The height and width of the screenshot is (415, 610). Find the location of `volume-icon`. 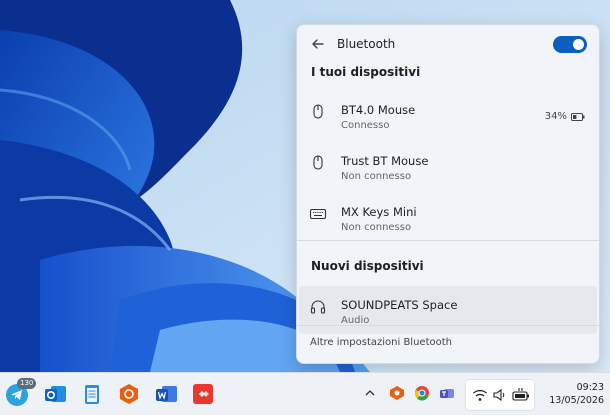

volume-icon is located at coordinates (499, 395).